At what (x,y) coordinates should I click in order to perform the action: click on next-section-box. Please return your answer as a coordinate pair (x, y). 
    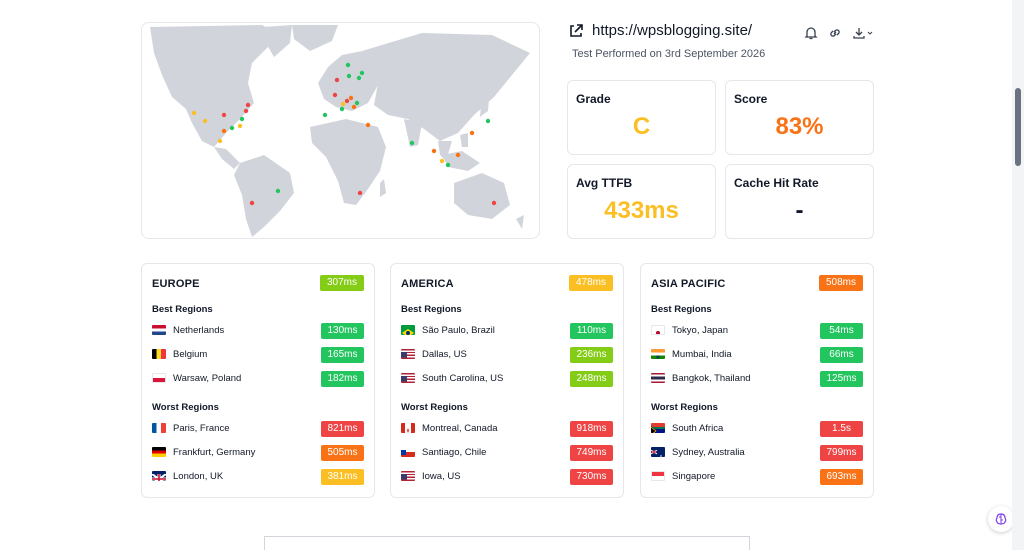
    Looking at the image, I should click on (507, 543).